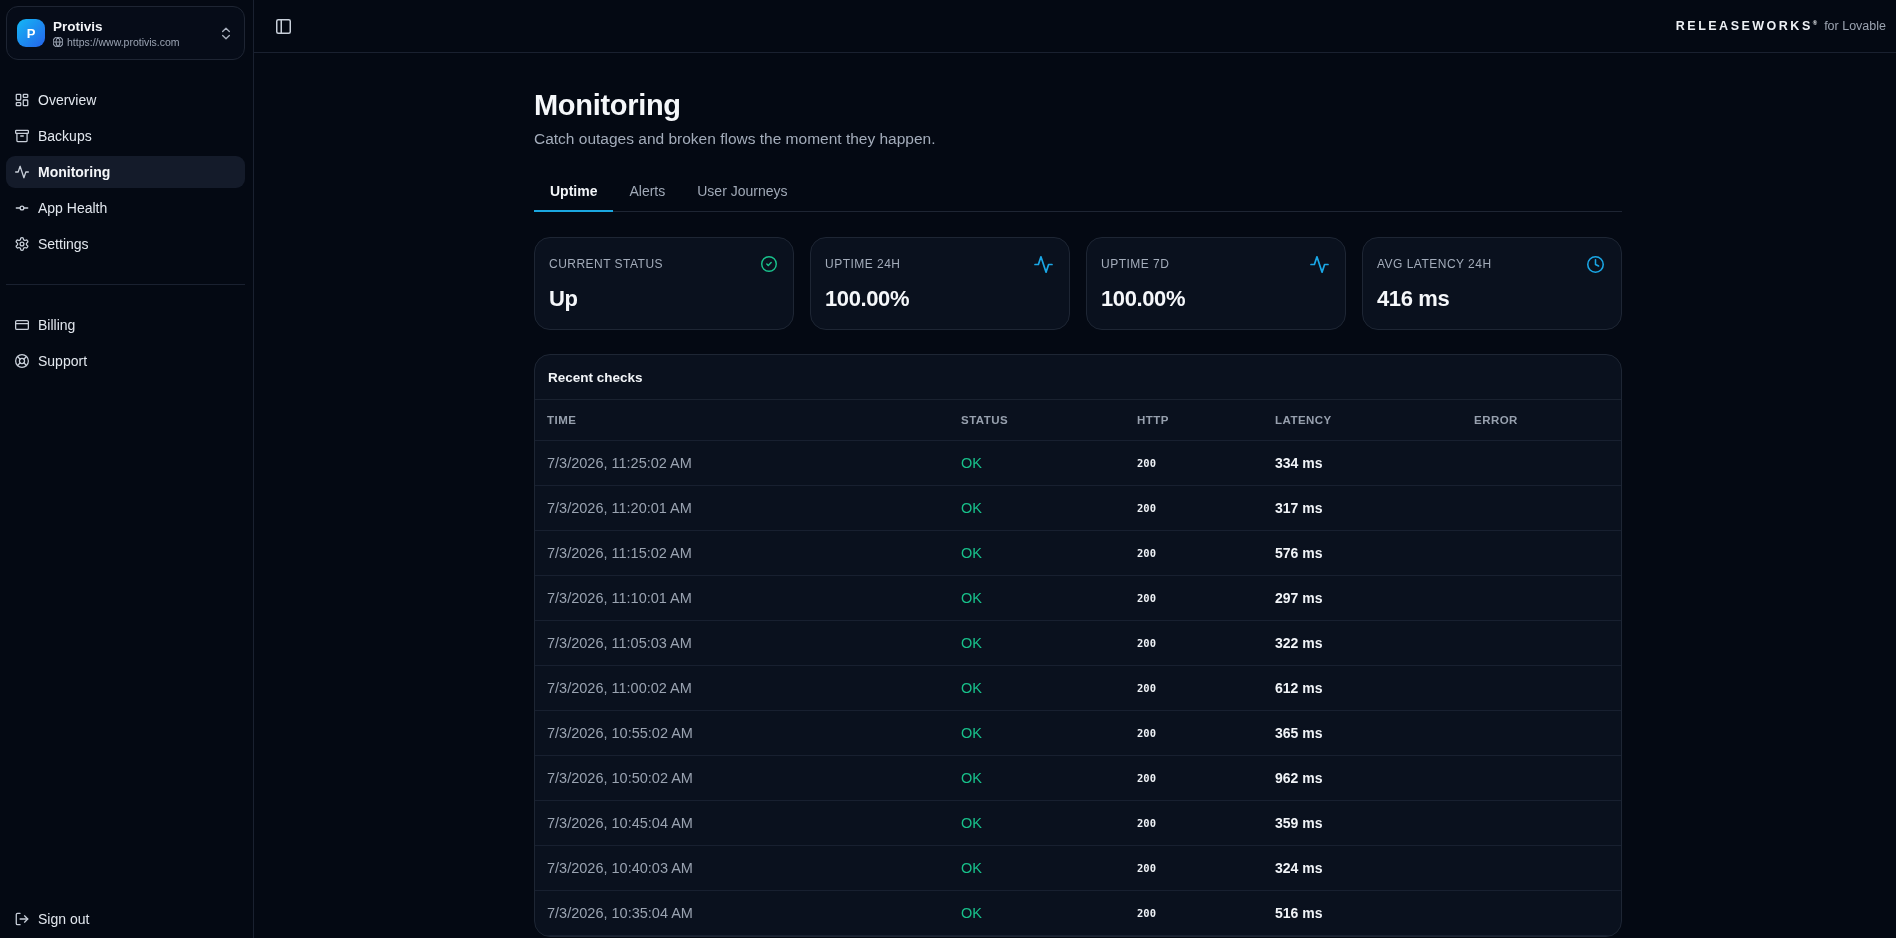 This screenshot has height=938, width=1896. I want to click on column-header: STATUS, so click(985, 420).